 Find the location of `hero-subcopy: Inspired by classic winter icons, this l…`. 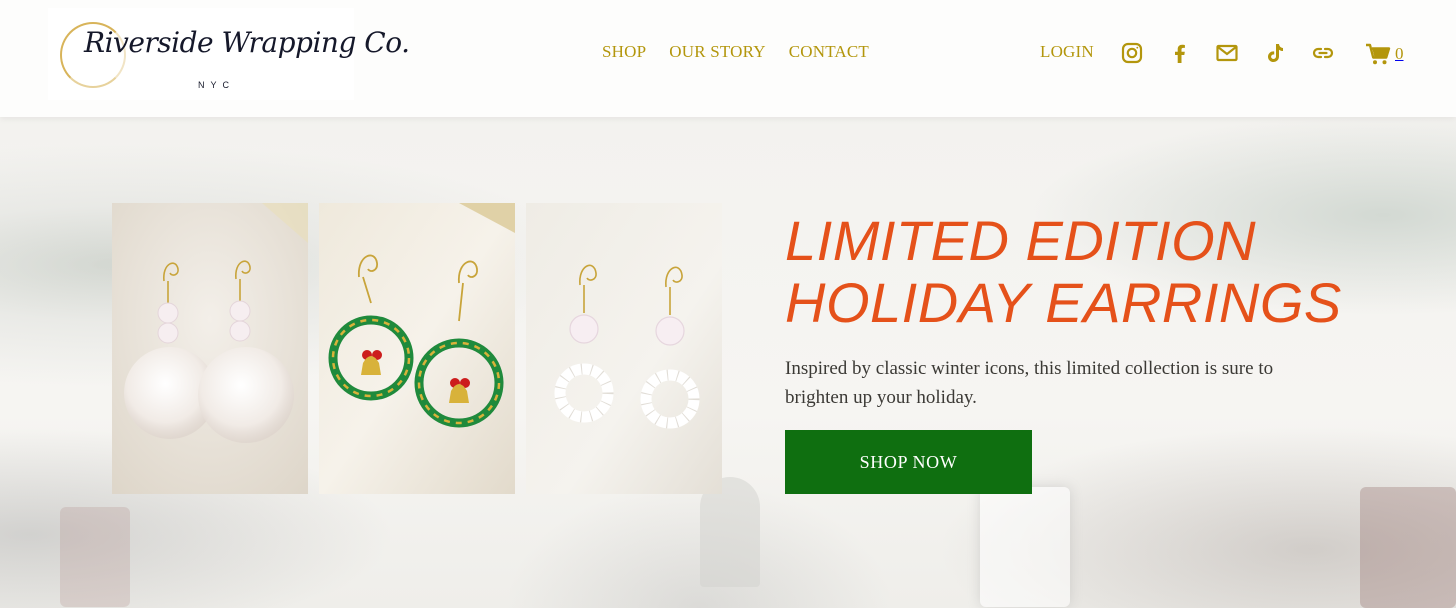

hero-subcopy: Inspired by classic winter icons, this l… is located at coordinates (1029, 383).